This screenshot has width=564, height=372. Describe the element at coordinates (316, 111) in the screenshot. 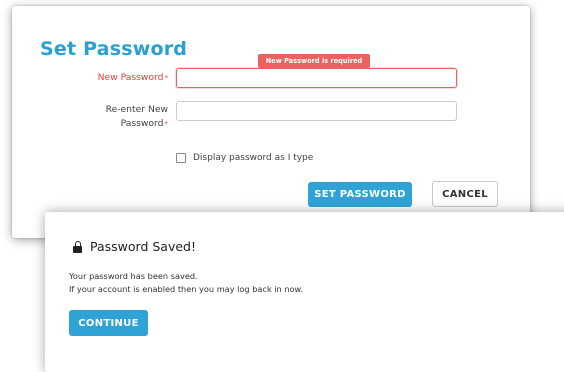

I see `reenter-password-input` at that location.